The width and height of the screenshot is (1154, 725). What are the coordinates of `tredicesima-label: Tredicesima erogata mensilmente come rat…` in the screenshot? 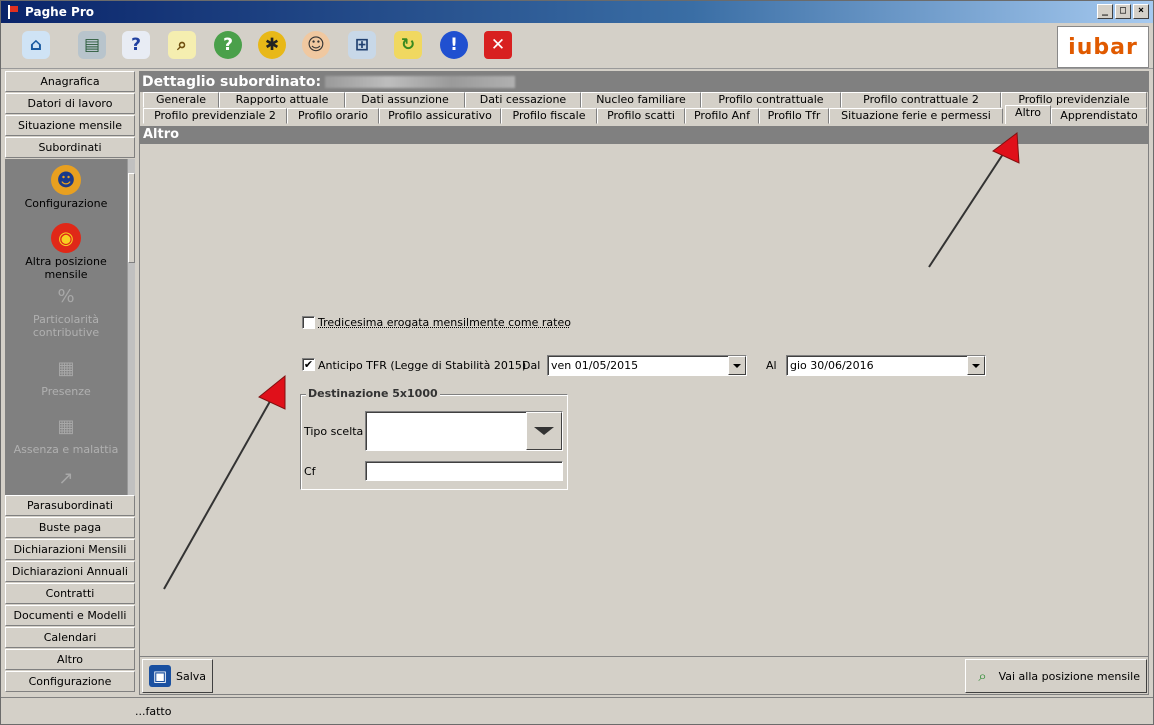 It's located at (444, 322).